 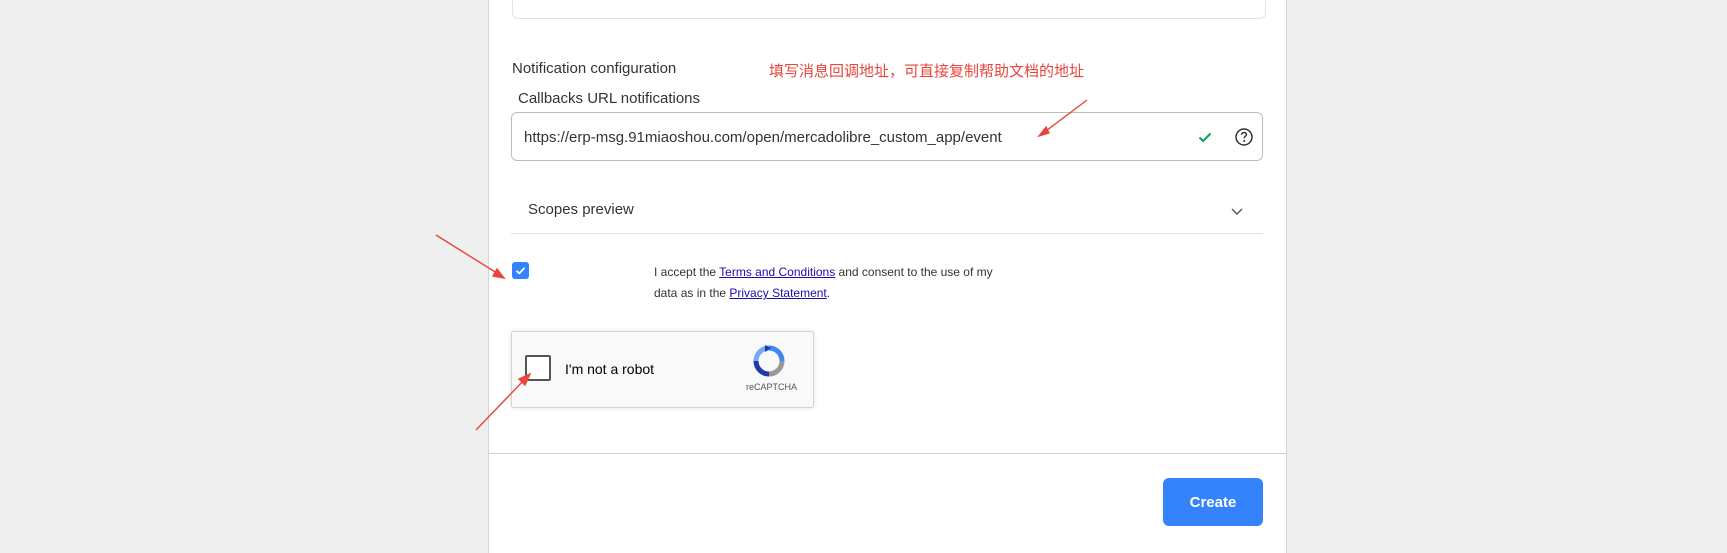 I want to click on annotation-note: 填写消息回调地址，可直接复制帮助文档的地址, so click(x=927, y=71).